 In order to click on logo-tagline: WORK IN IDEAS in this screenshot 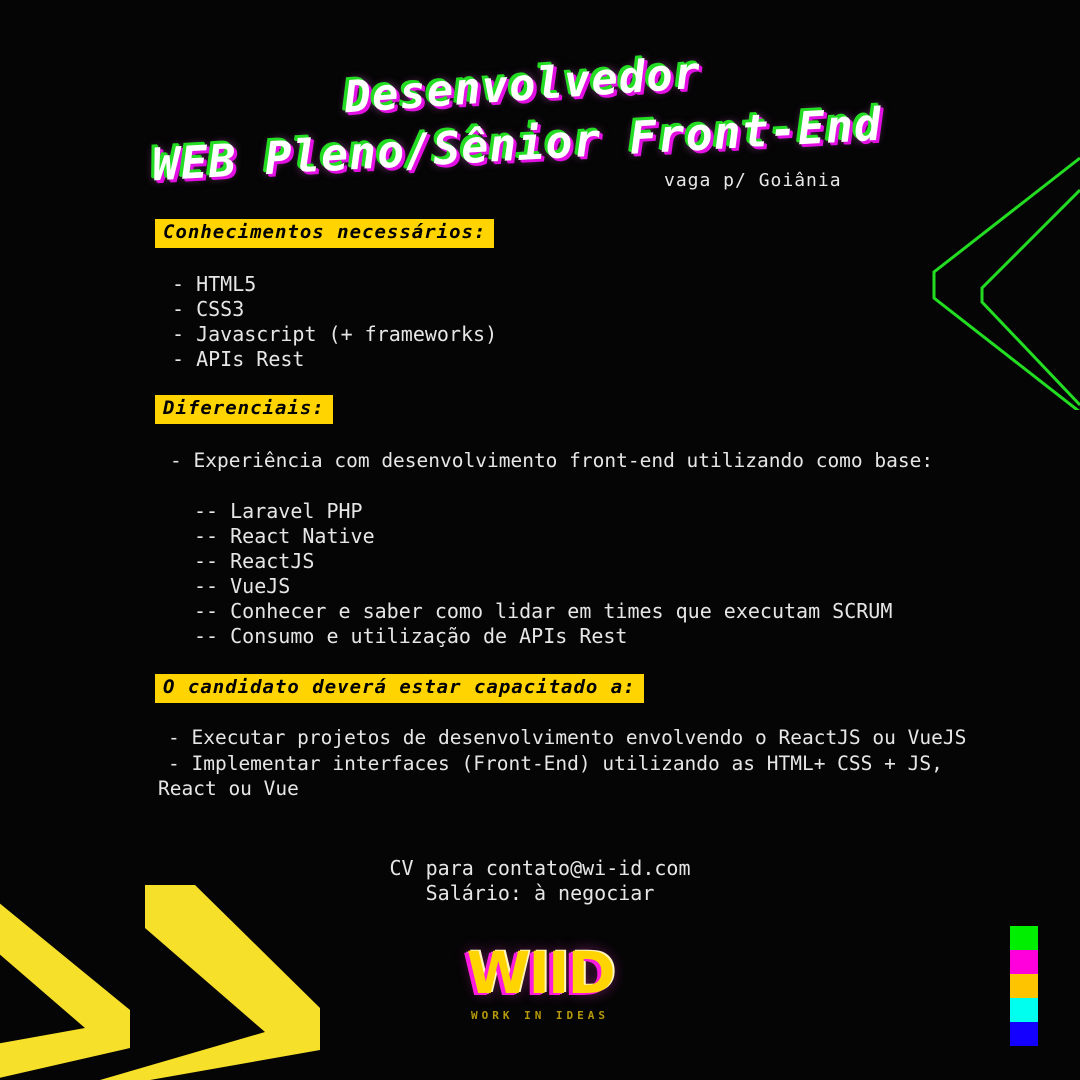, I will do `click(540, 1015)`.